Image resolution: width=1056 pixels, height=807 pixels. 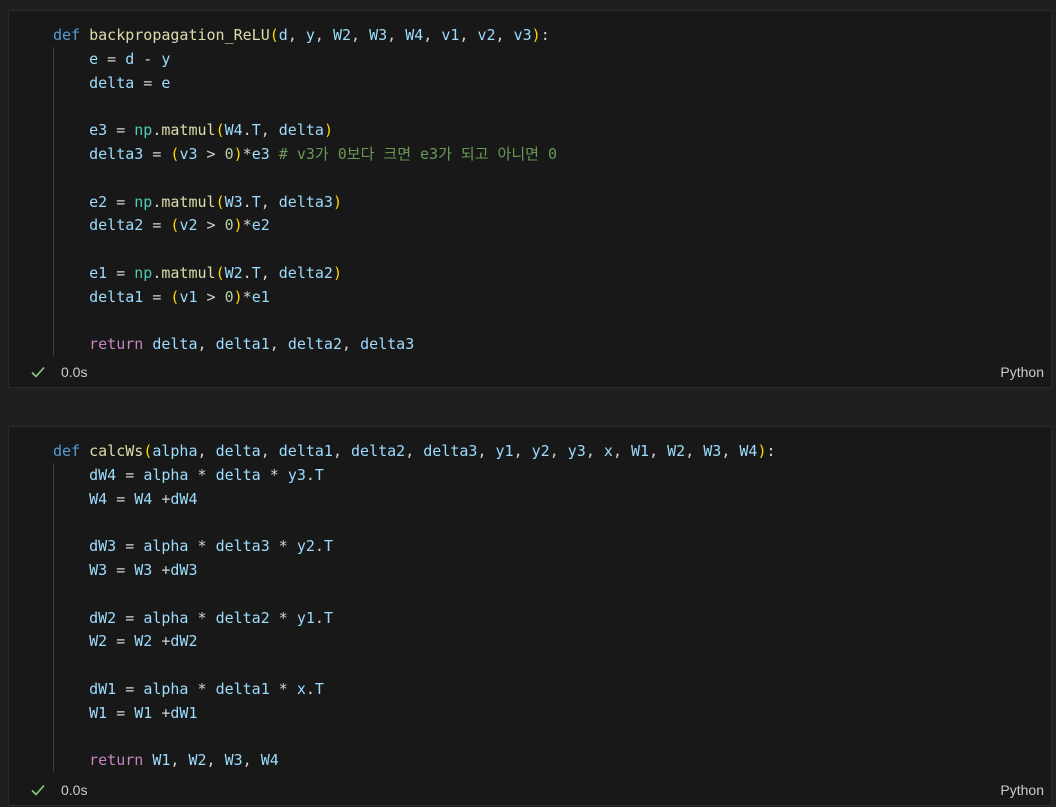 I want to click on code-token: # v3가 0보다 크면 e3가 되고 아니면 0, so click(x=418, y=154).